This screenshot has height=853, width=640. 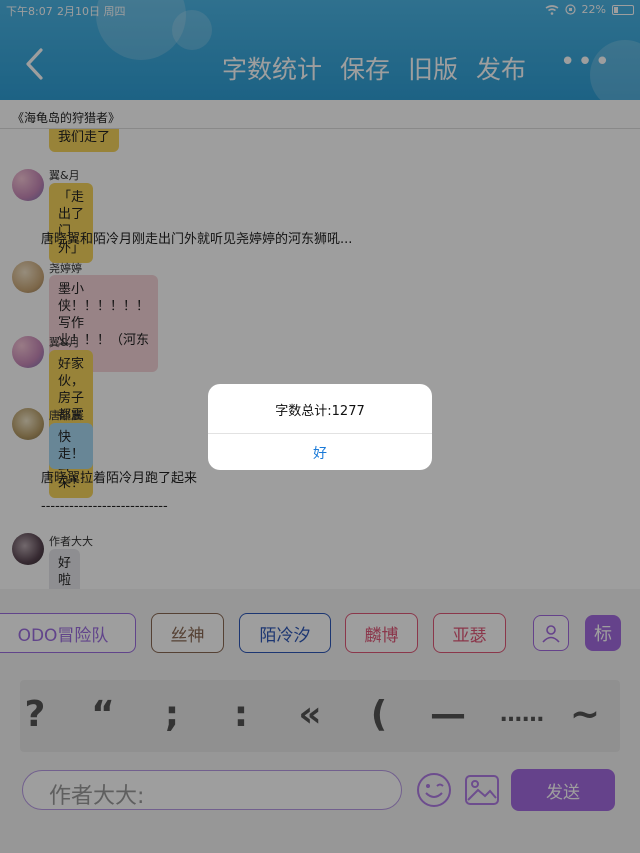 What do you see at coordinates (320, 453) in the screenshot?
I see `alert-ok-button: 好` at bounding box center [320, 453].